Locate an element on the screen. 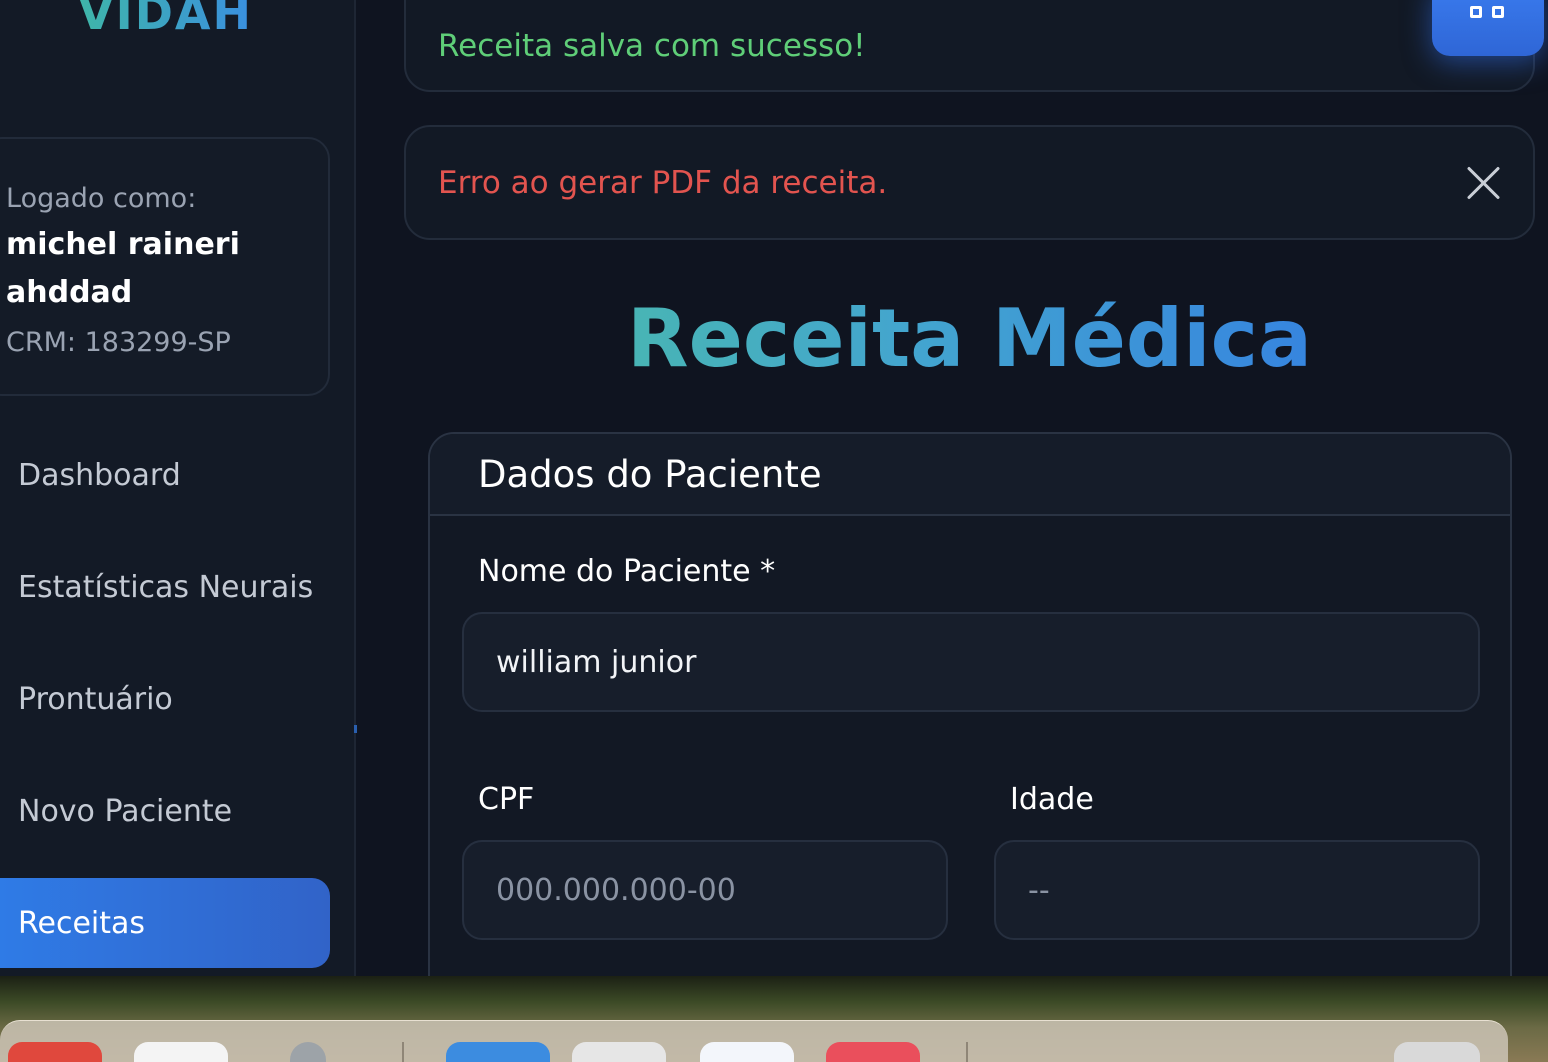  error-message: Erro ao gerar PDF da receita. is located at coordinates (663, 182).